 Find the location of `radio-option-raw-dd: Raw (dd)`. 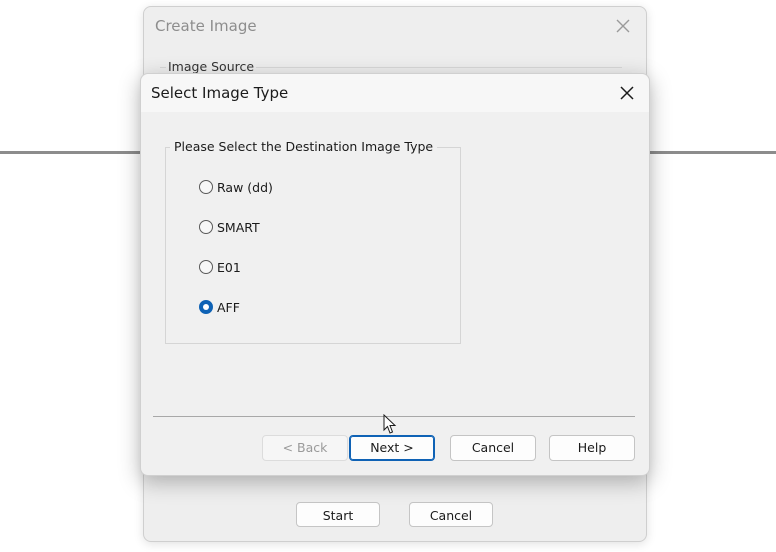

radio-option-raw-dd: Raw (dd) is located at coordinates (236, 187).